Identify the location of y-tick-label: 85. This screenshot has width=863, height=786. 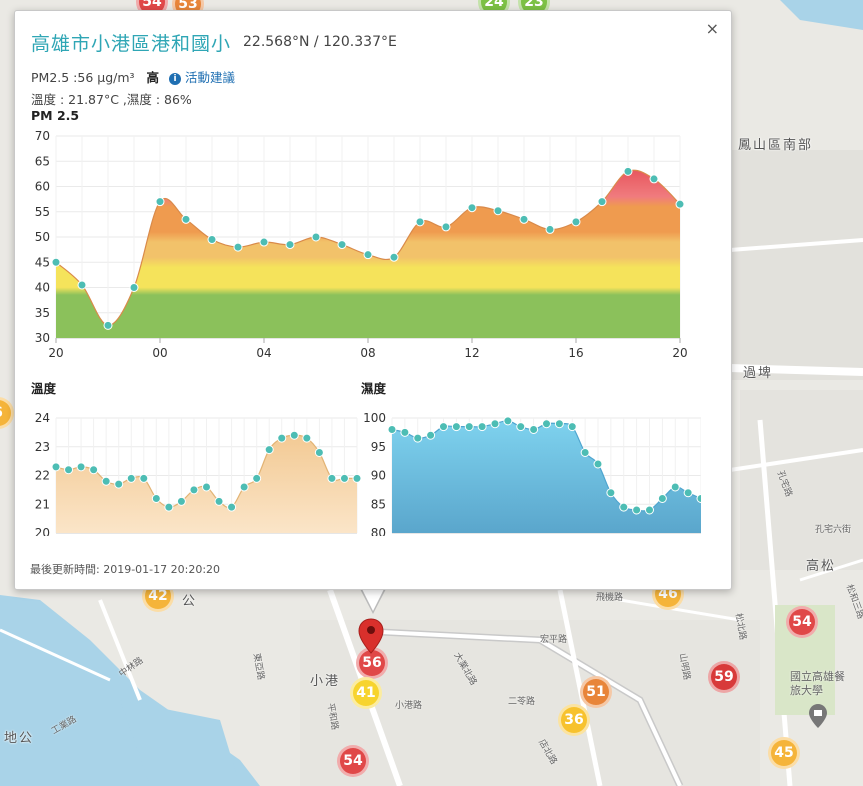
(378, 504).